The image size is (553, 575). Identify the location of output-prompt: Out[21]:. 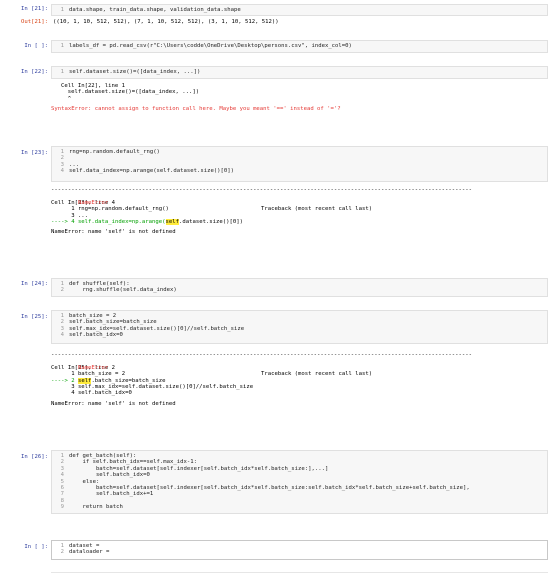
(34, 22).